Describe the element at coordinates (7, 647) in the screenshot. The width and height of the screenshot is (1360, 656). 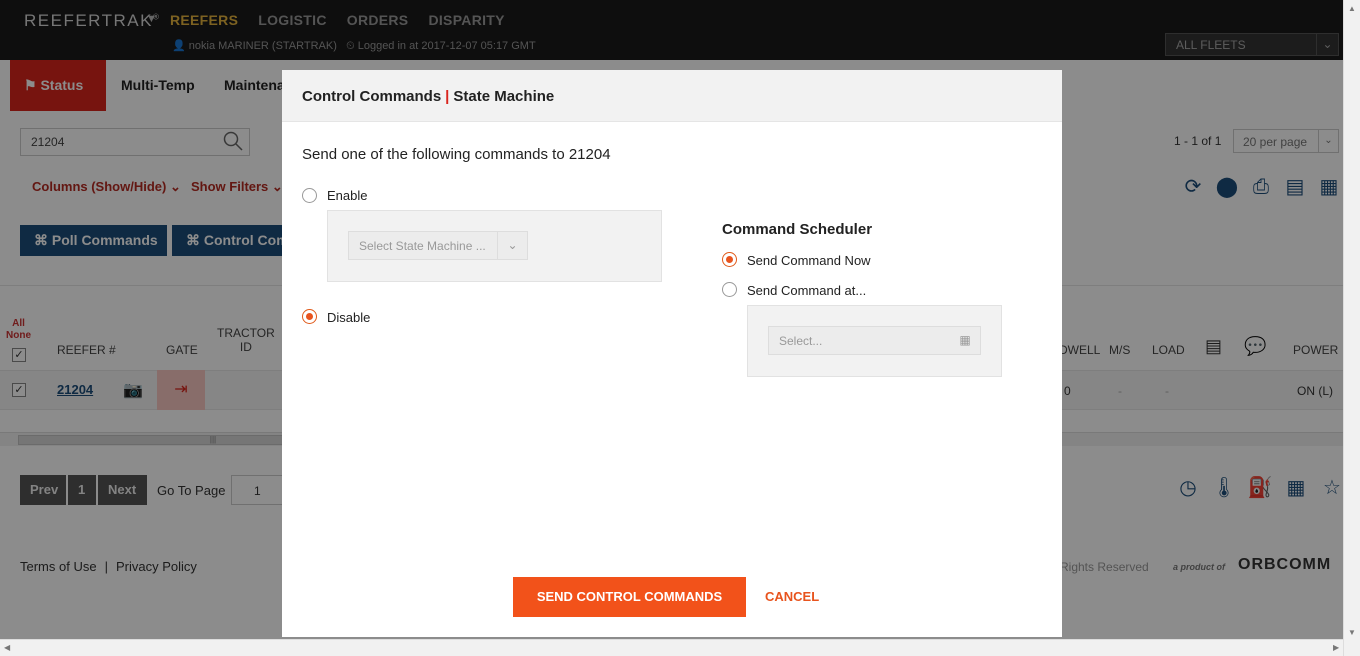
I see `scroll-left-icon: ◀` at that location.